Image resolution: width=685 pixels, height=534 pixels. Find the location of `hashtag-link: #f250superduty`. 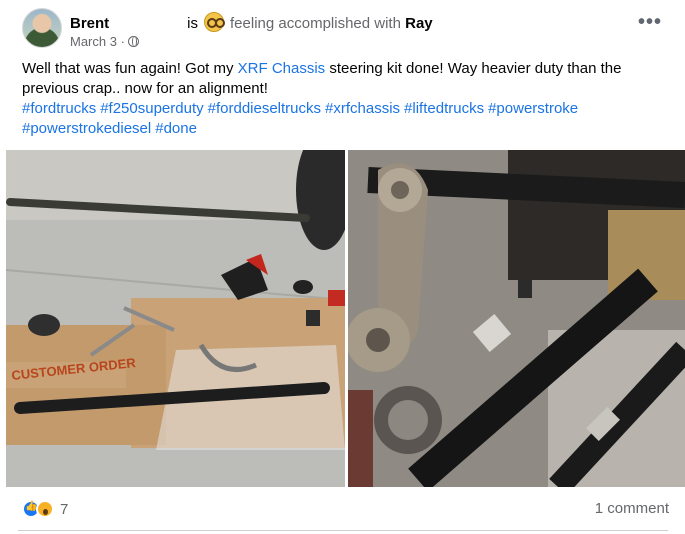

hashtag-link: #f250superduty is located at coordinates (151, 108).